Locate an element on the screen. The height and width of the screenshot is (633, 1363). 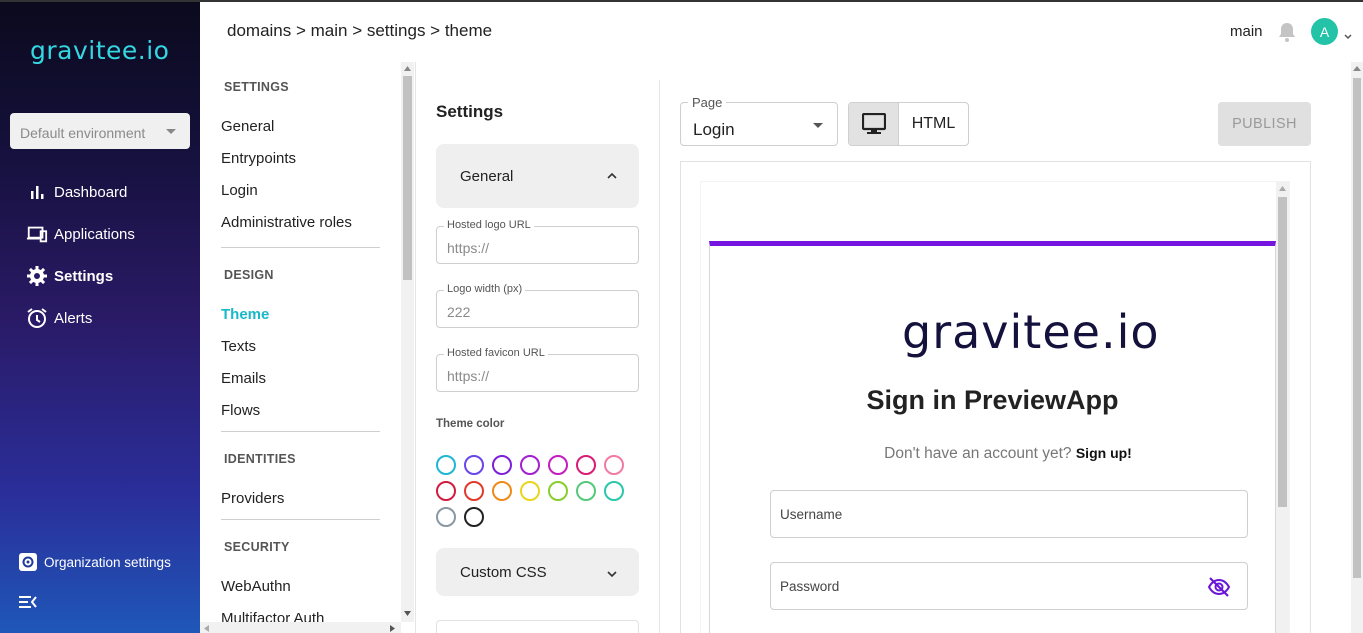
gravitee-logo: gravitee.io is located at coordinates (99, 50).